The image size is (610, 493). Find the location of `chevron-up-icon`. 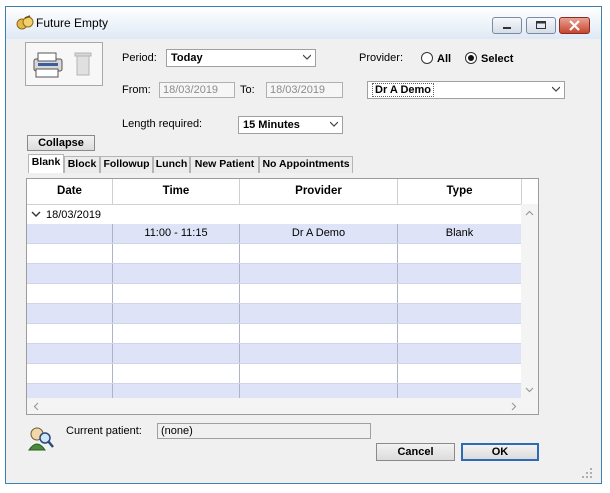

chevron-up-icon is located at coordinates (529, 213).